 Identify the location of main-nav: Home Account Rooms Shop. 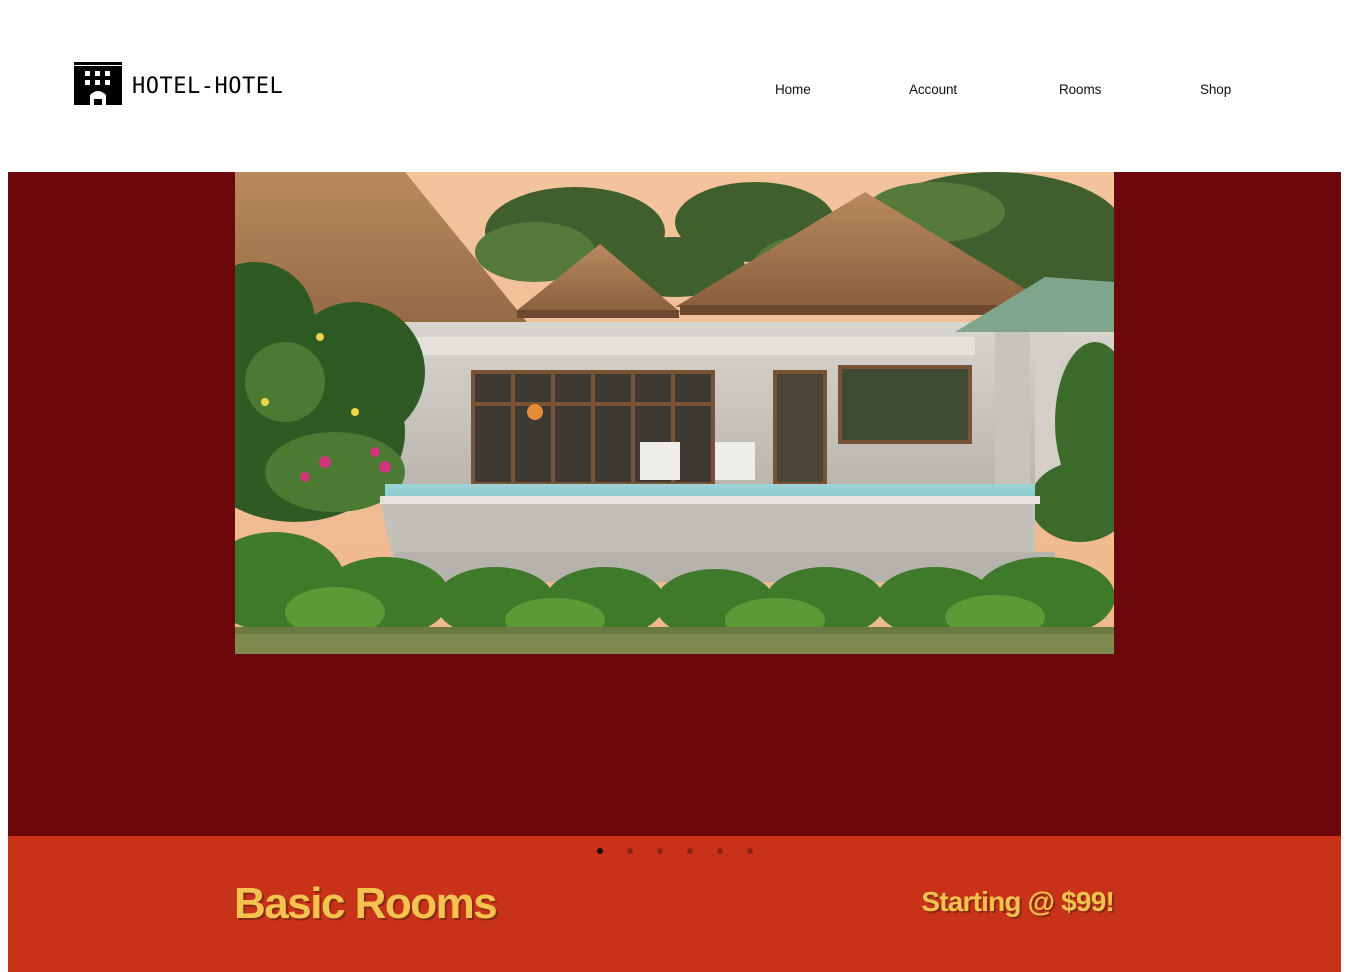
(683, 92).